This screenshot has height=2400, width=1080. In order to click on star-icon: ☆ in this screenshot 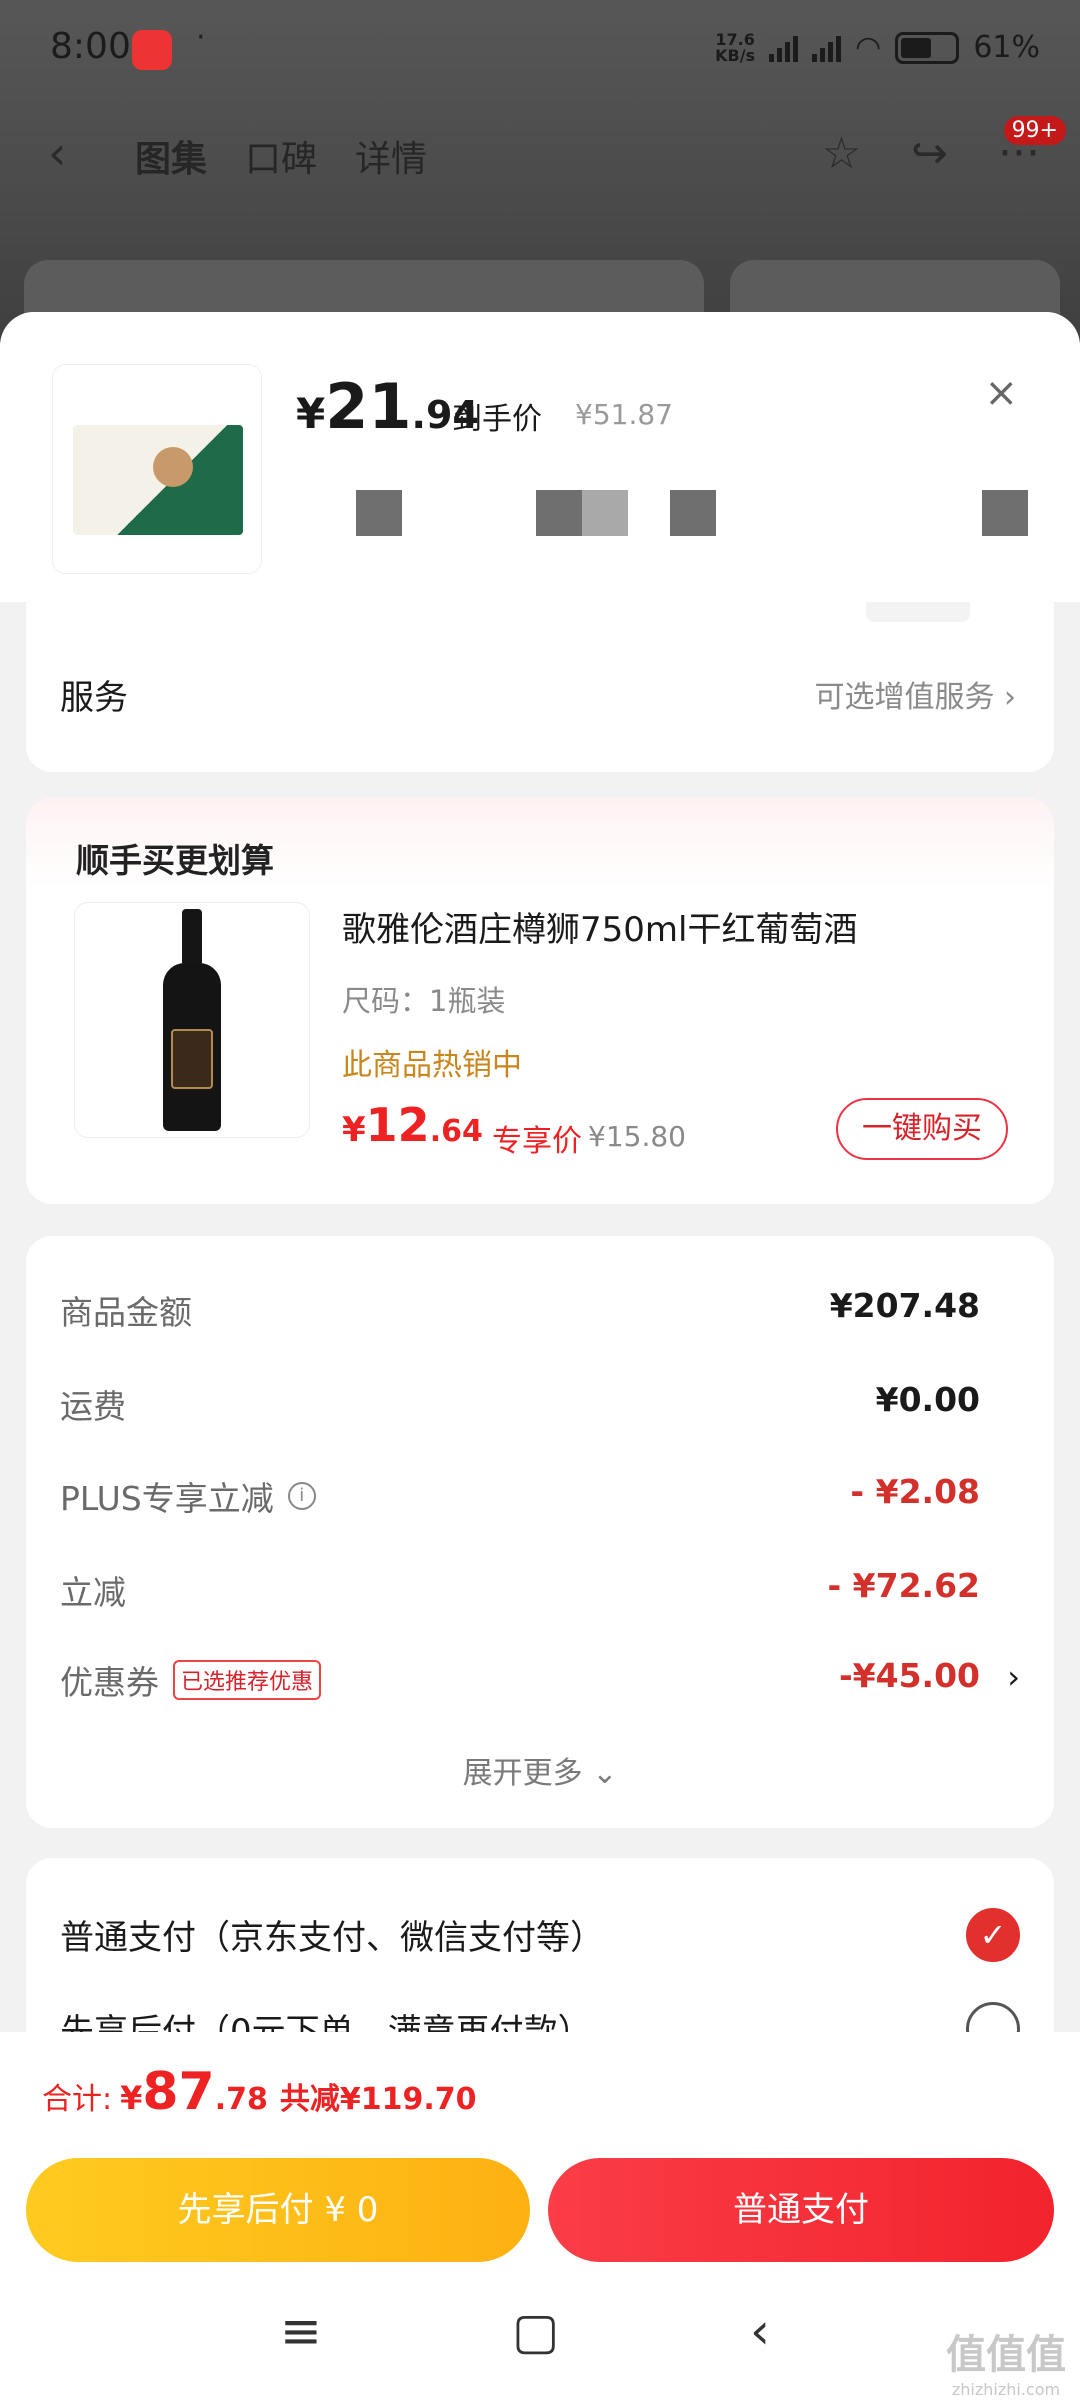, I will do `click(841, 153)`.